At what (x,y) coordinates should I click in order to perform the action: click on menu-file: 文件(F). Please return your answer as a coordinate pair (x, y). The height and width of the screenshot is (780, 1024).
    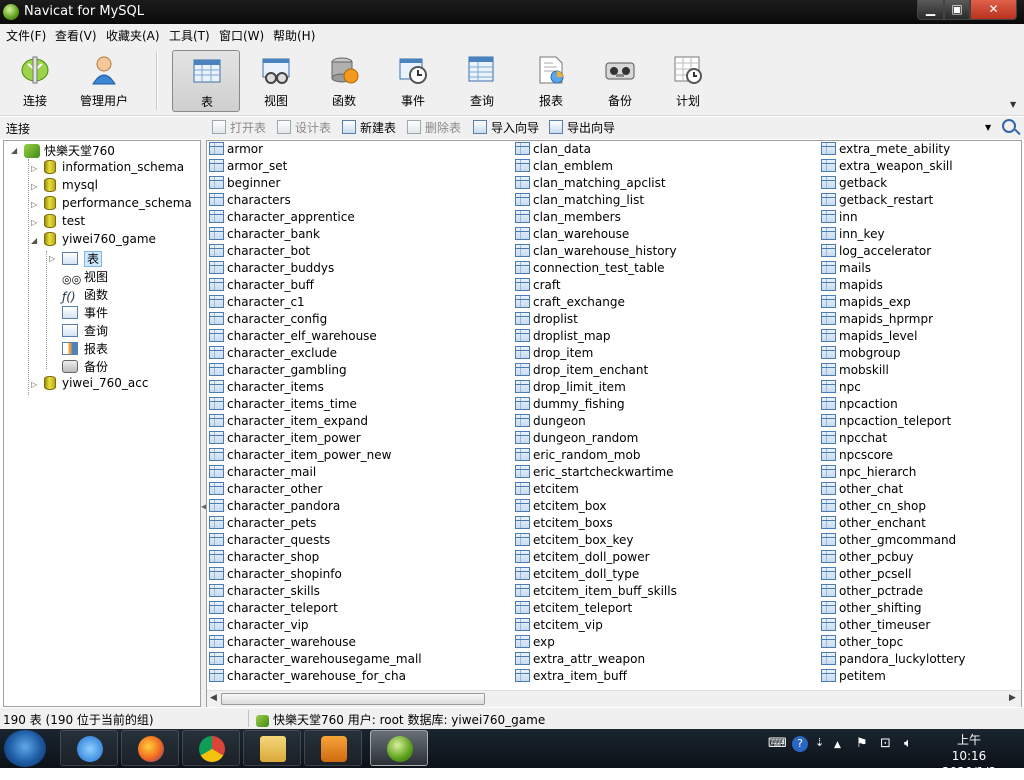
    Looking at the image, I should click on (26, 35).